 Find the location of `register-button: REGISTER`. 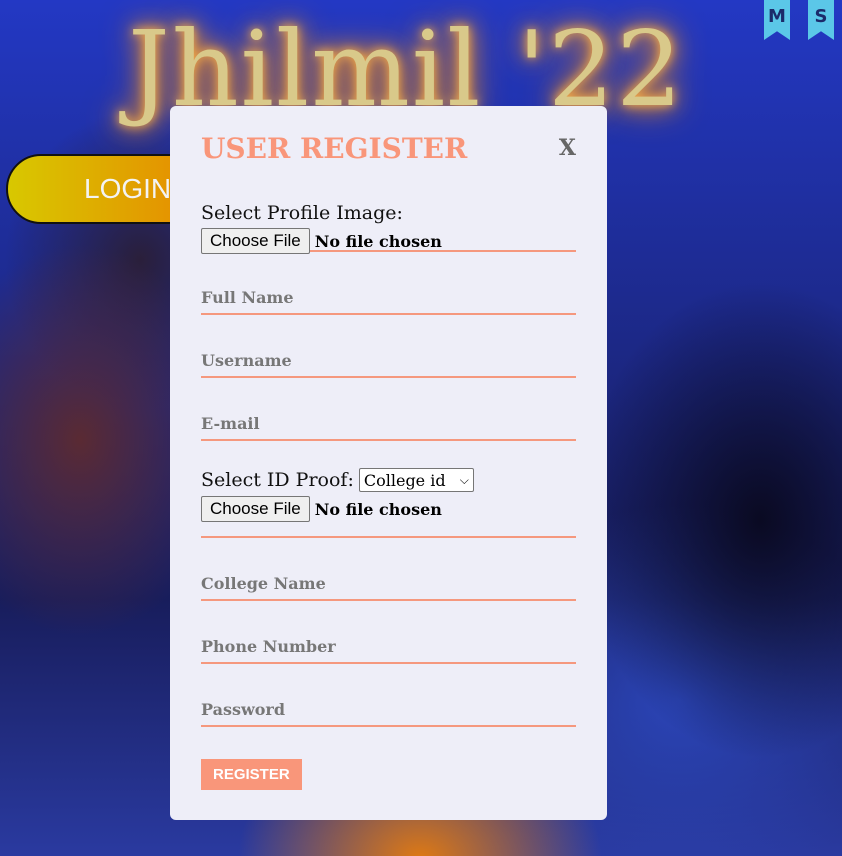

register-button: REGISTER is located at coordinates (251, 774).